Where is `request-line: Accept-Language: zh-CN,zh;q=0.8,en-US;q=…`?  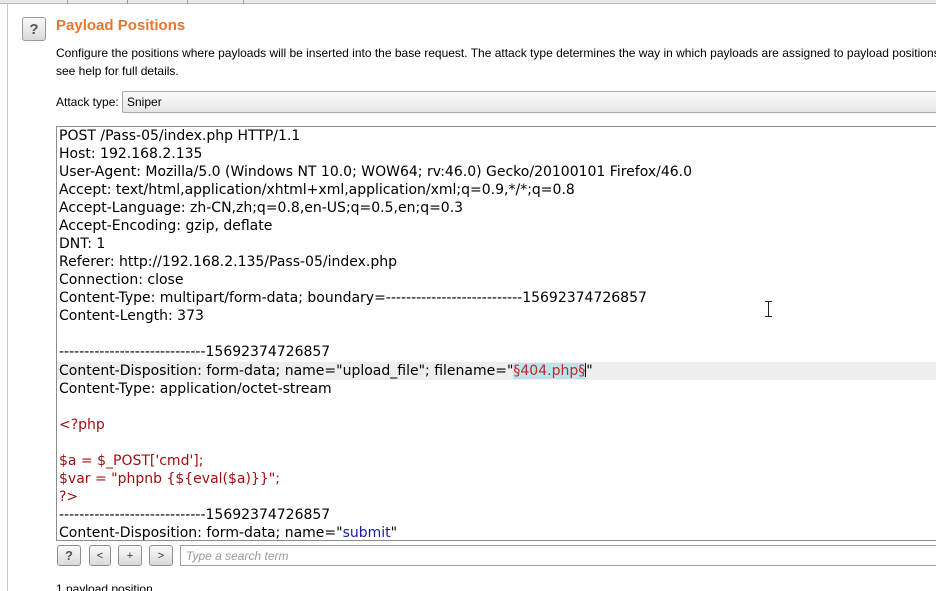
request-line: Accept-Language: zh-CN,zh;q=0.8,en-US;q=… is located at coordinates (261, 208).